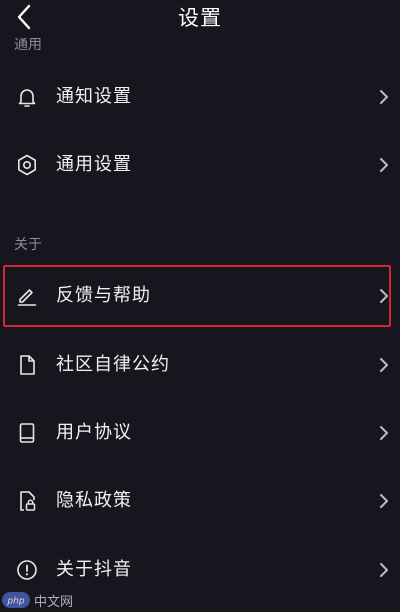 This screenshot has height=612, width=400. What do you see at coordinates (94, 500) in the screenshot?
I see `row-label: 隐私政策` at bounding box center [94, 500].